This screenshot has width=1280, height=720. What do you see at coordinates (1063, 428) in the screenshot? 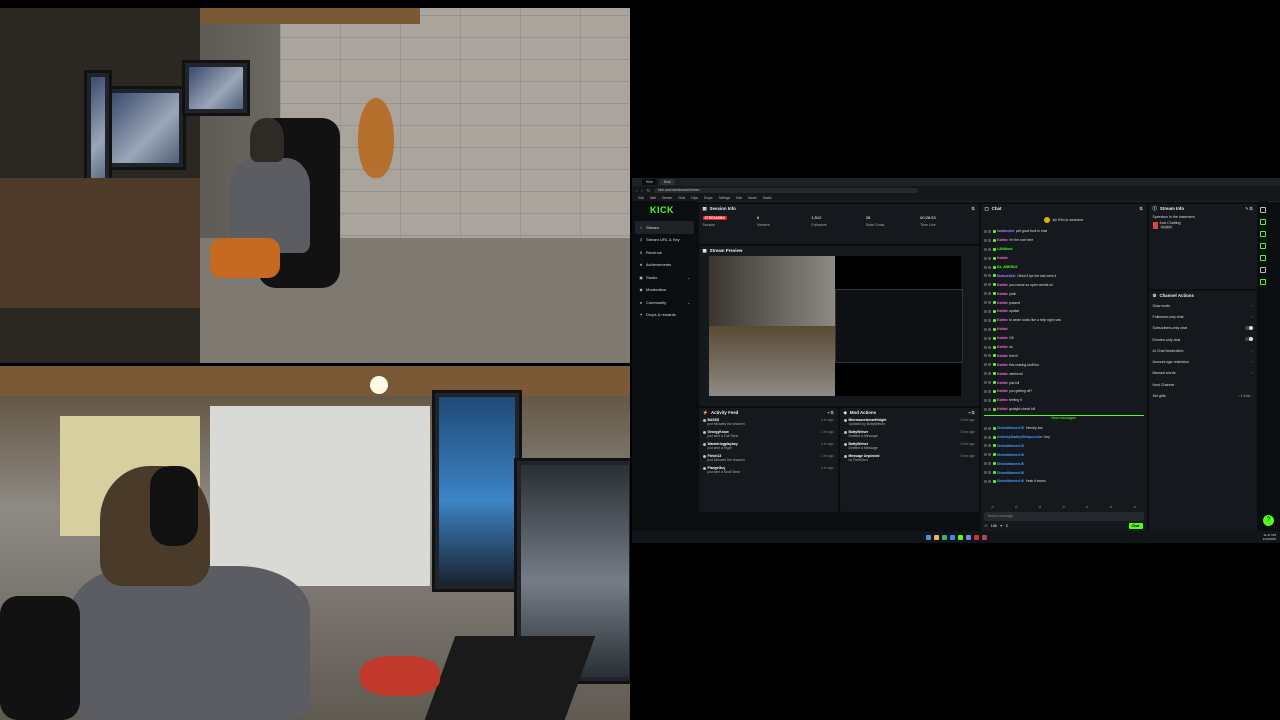
I see `chat-message: ShimaMannerUK friendly ass` at bounding box center [1063, 428].